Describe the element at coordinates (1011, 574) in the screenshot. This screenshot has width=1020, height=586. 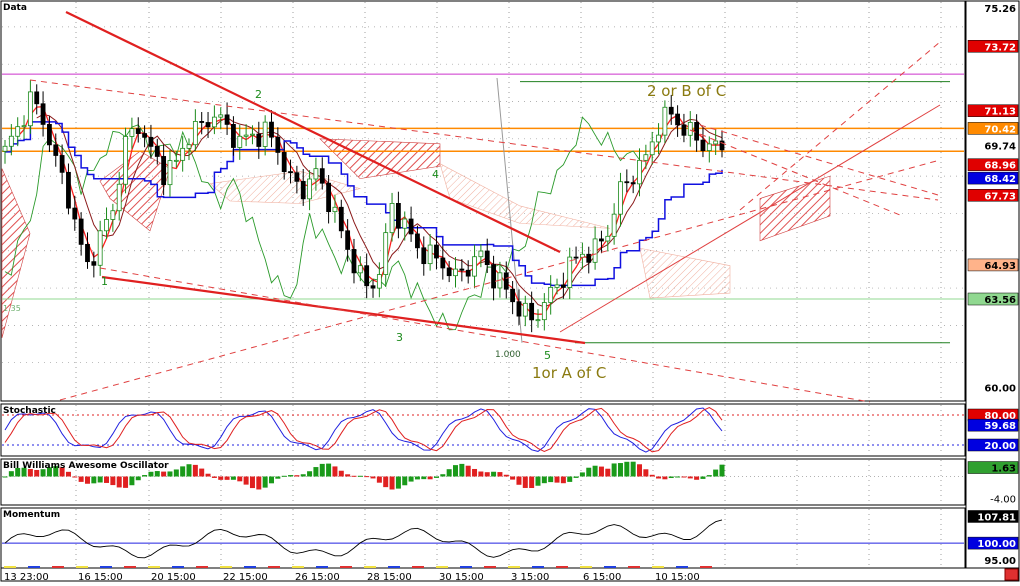
I see `corner-icon` at that location.